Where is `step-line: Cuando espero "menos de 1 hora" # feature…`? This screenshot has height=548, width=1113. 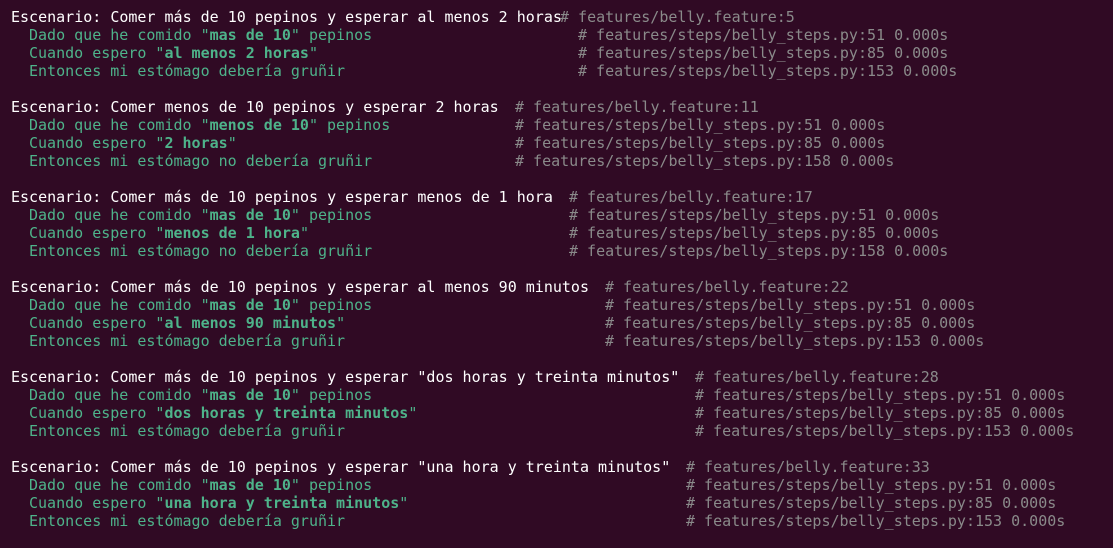
step-line: Cuando espero "menos de 1 hora" # feature… is located at coordinates (562, 233).